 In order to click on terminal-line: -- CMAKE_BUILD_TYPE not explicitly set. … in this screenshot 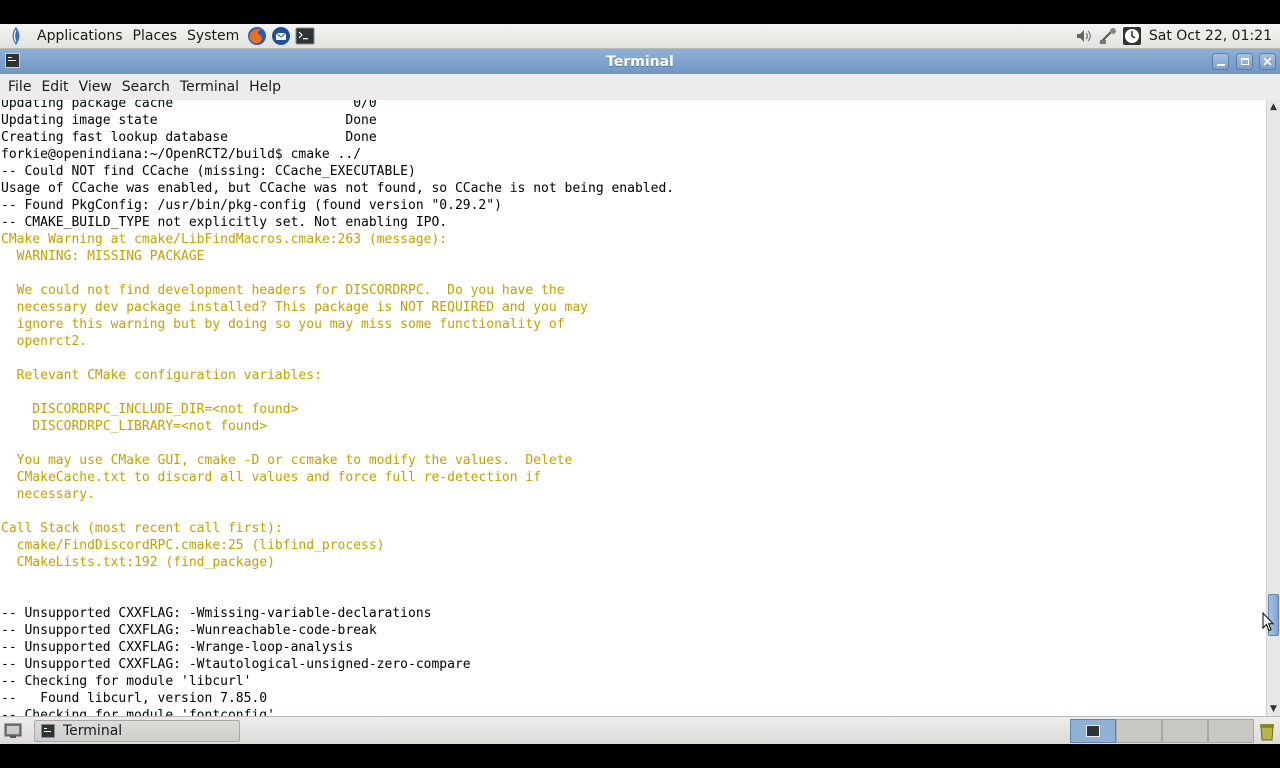, I will do `click(224, 222)`.